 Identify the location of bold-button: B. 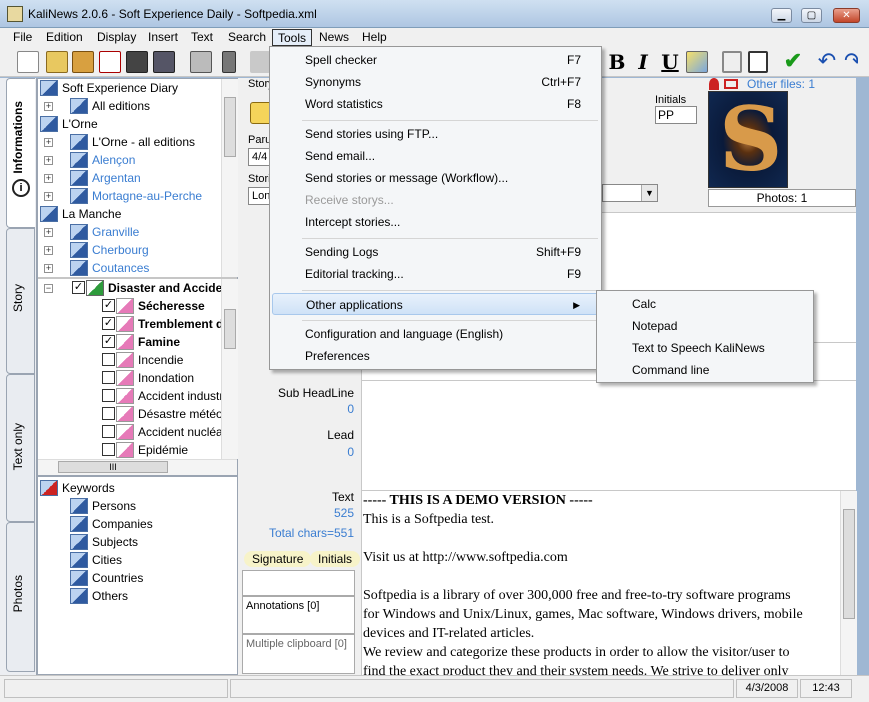
(617, 62).